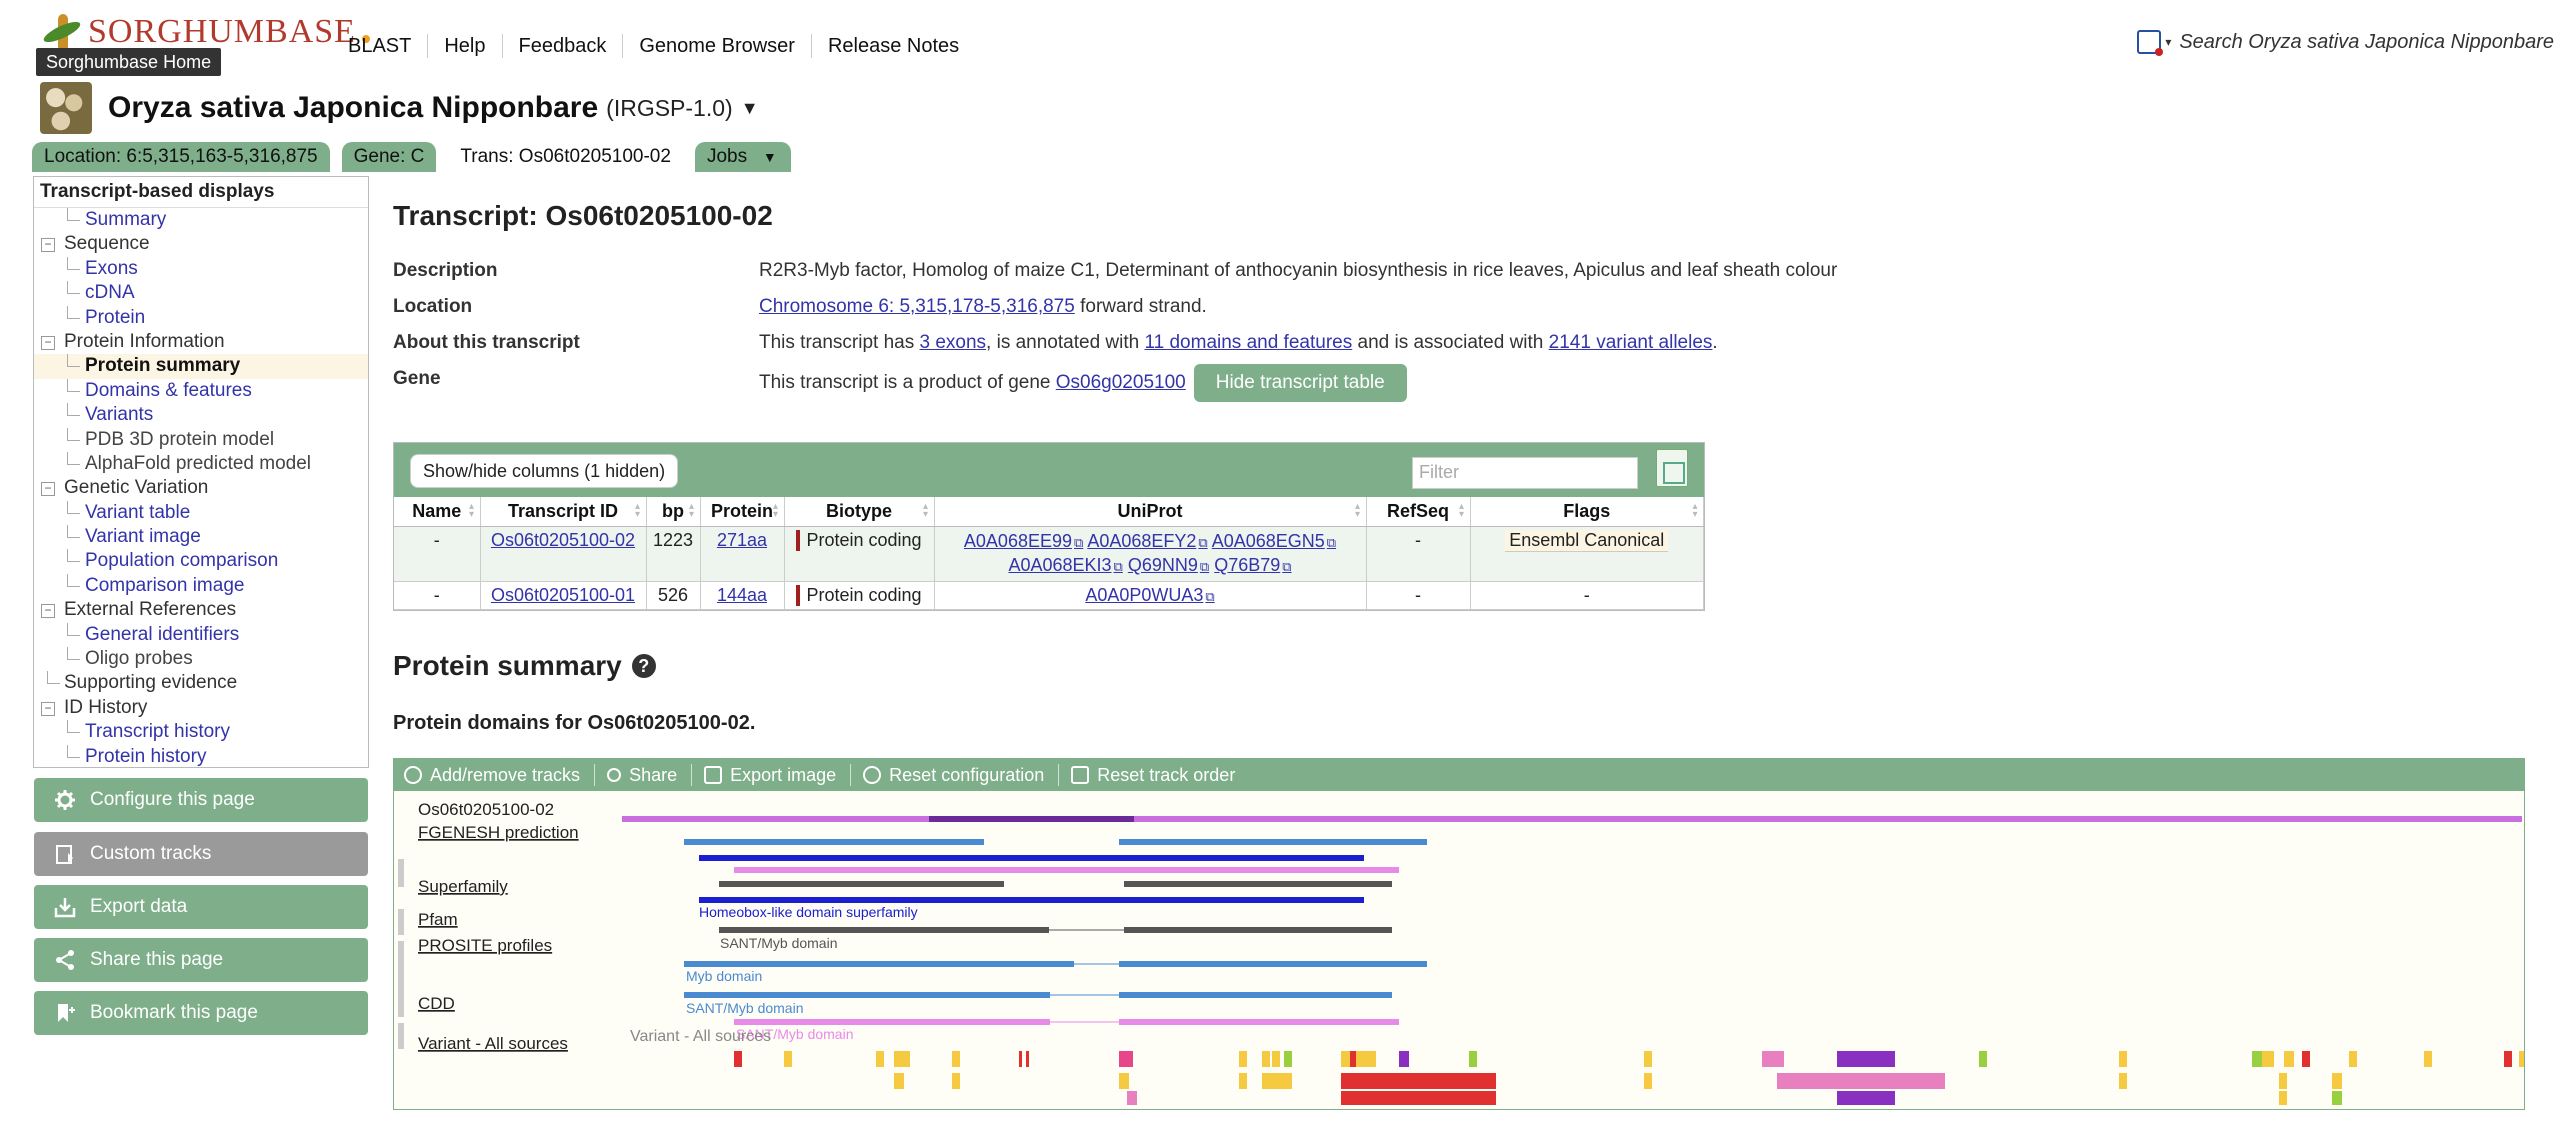  Describe the element at coordinates (201, 634) in the screenshot. I see `sidebar-item-general-identifiers: General identifiers` at that location.